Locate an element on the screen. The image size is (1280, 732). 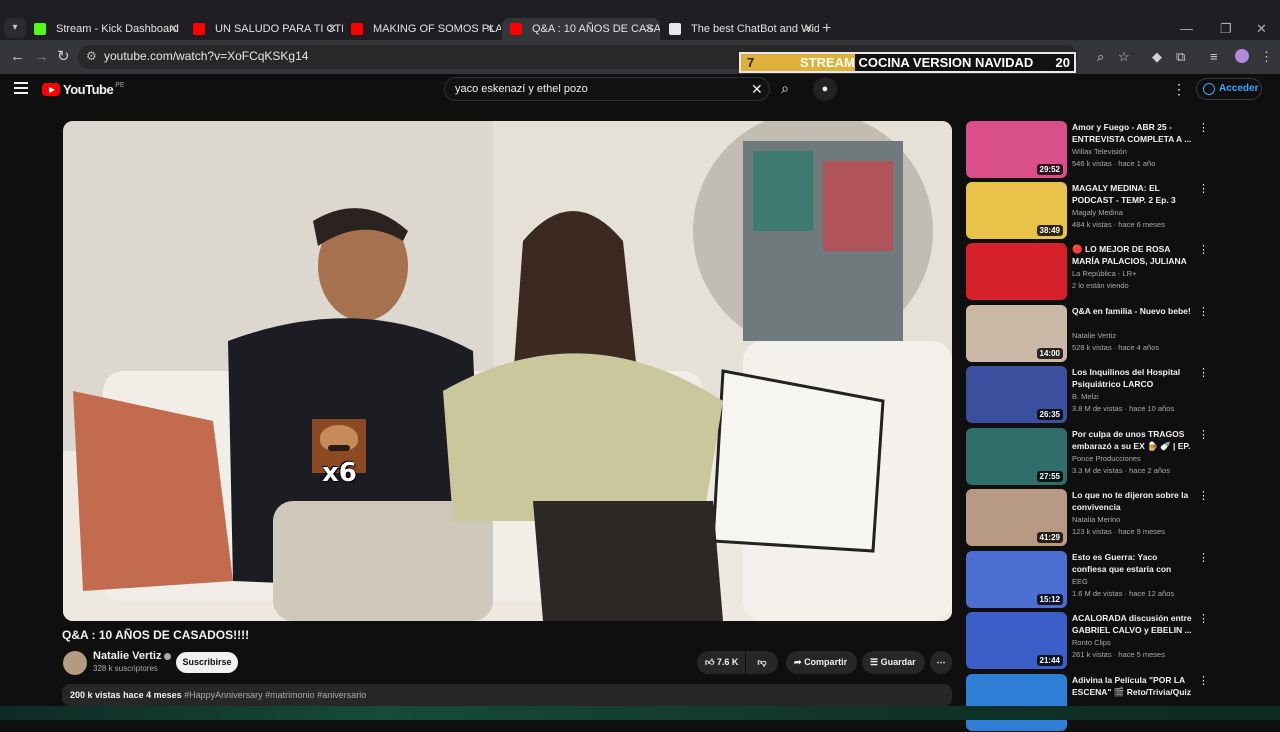
recommended-channel: Natalia Merino is located at coordinates (1096, 519).